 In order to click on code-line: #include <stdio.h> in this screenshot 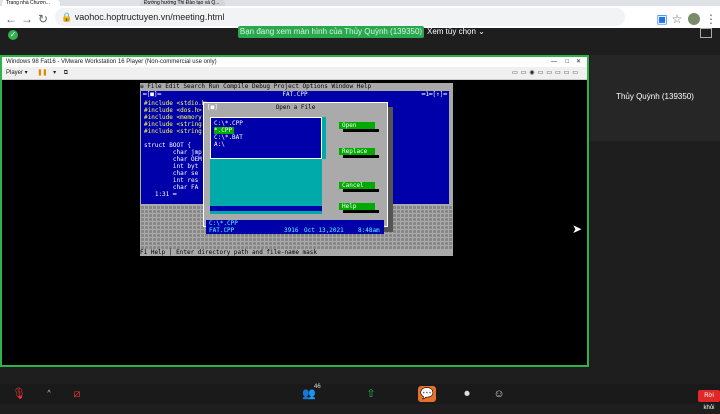, I will do `click(177, 103)`.